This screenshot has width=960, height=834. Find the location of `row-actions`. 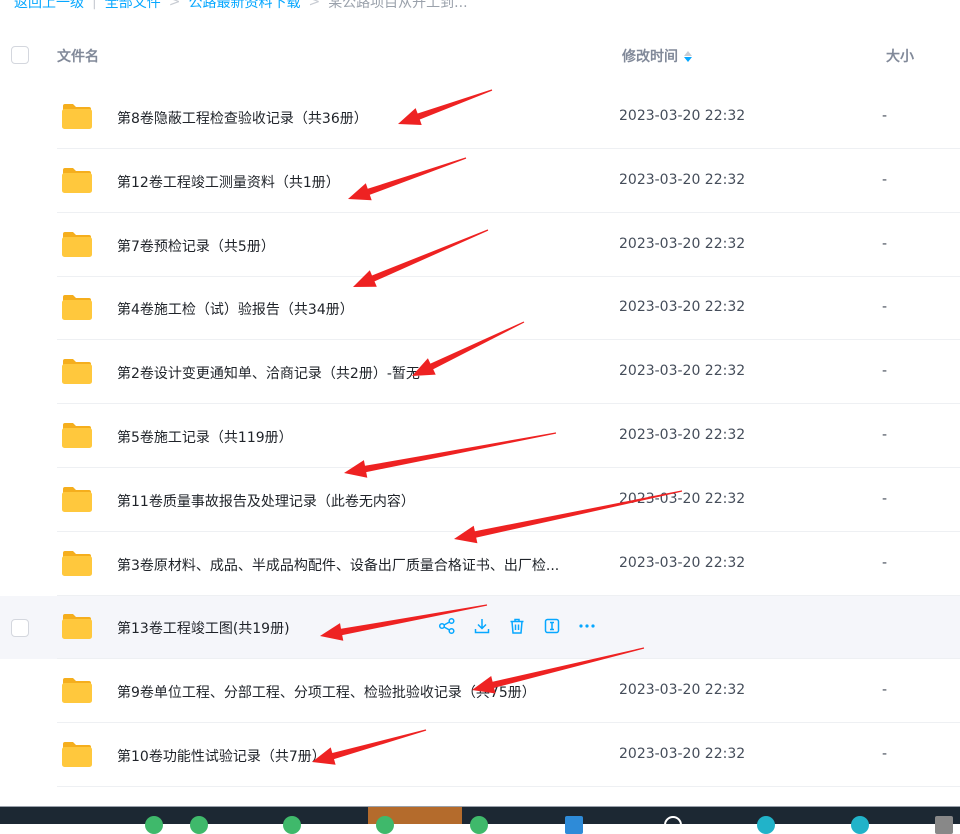

row-actions is located at coordinates (517, 626).